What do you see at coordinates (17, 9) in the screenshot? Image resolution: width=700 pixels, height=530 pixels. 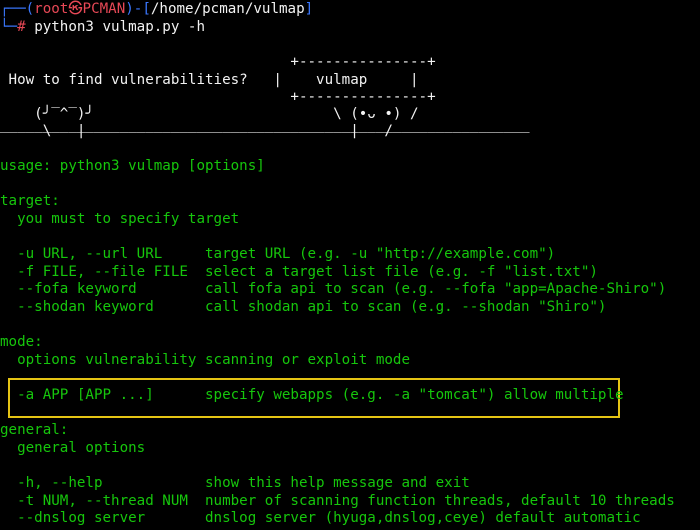 I see `prompt-corner-top: ┌──(` at bounding box center [17, 9].